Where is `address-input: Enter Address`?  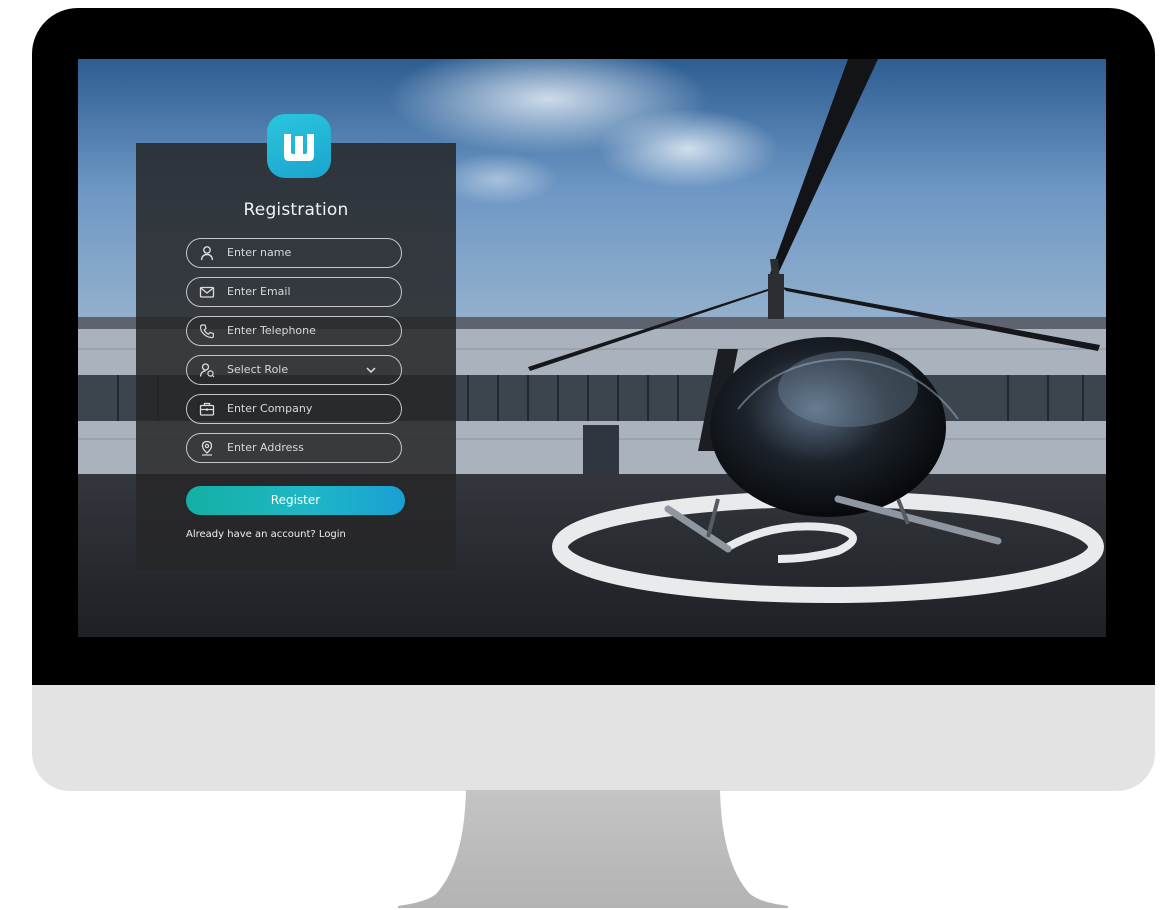 address-input: Enter Address is located at coordinates (294, 448).